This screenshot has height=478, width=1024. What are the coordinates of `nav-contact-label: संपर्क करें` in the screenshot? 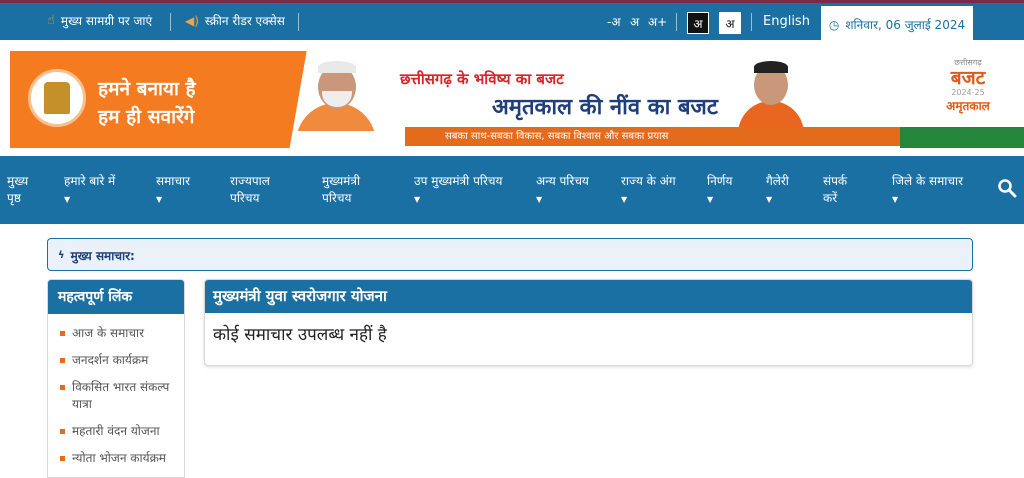 It's located at (835, 189).